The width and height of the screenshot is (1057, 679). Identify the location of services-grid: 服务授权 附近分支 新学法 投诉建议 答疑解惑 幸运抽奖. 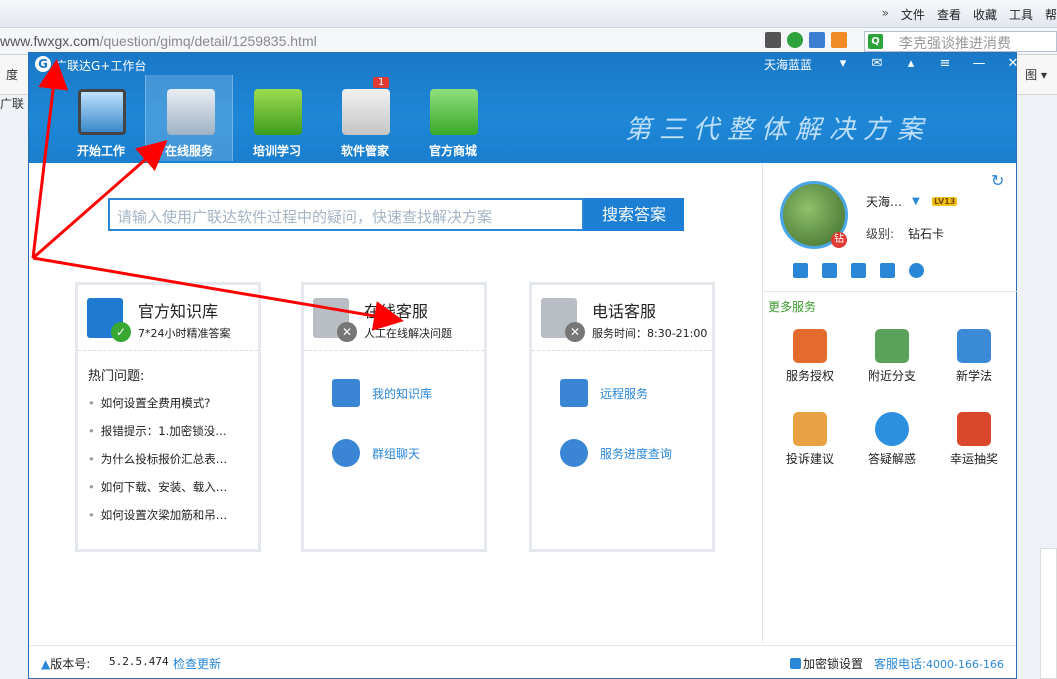
(892, 398).